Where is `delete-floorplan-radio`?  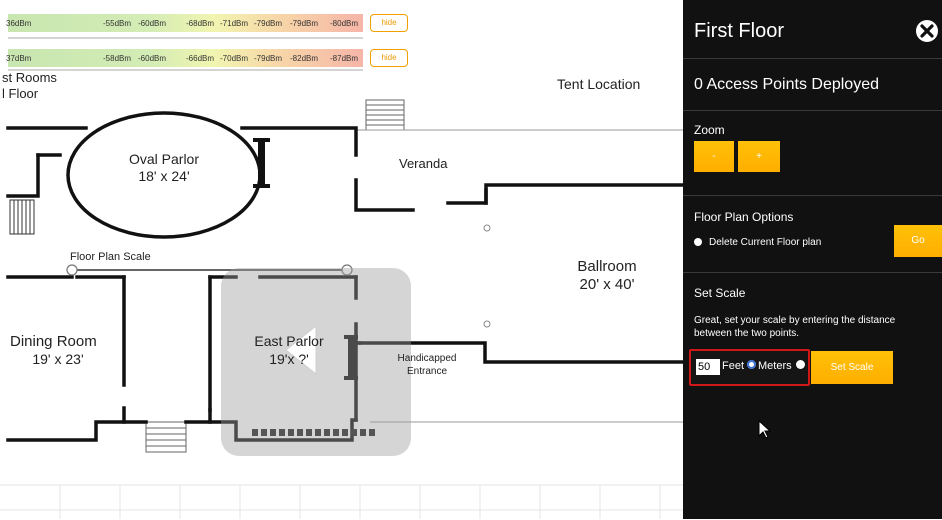 delete-floorplan-radio is located at coordinates (698, 242).